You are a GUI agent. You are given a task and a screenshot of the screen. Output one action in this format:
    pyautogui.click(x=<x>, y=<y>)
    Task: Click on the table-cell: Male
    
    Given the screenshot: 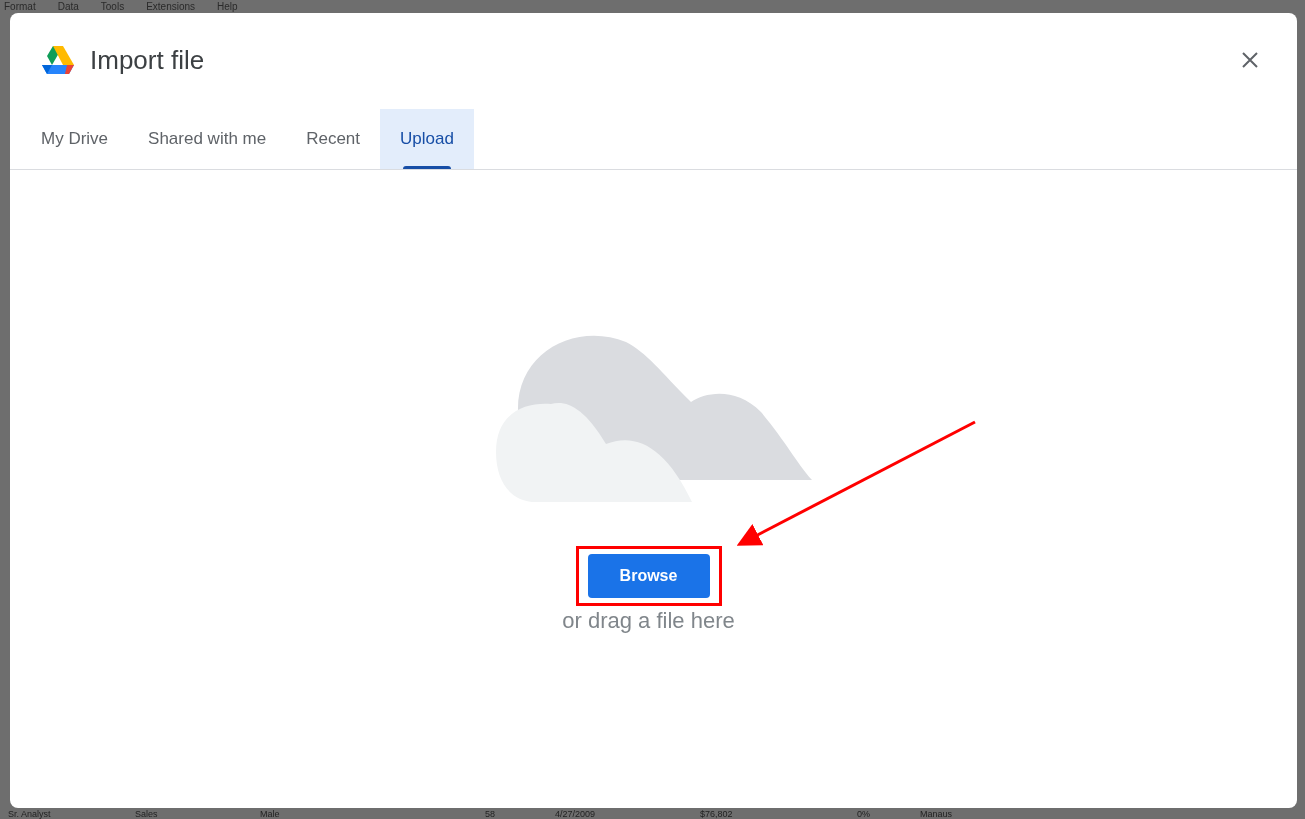 What is the action you would take?
    pyautogui.click(x=270, y=814)
    